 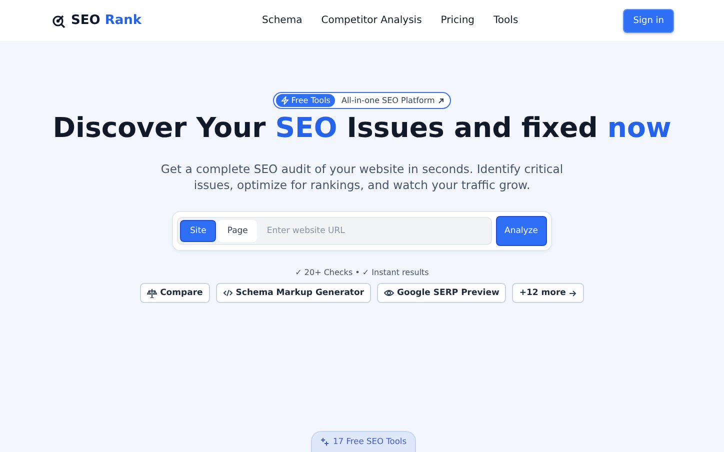 I want to click on url-field: Site Page Enter website URL, so click(x=334, y=231).